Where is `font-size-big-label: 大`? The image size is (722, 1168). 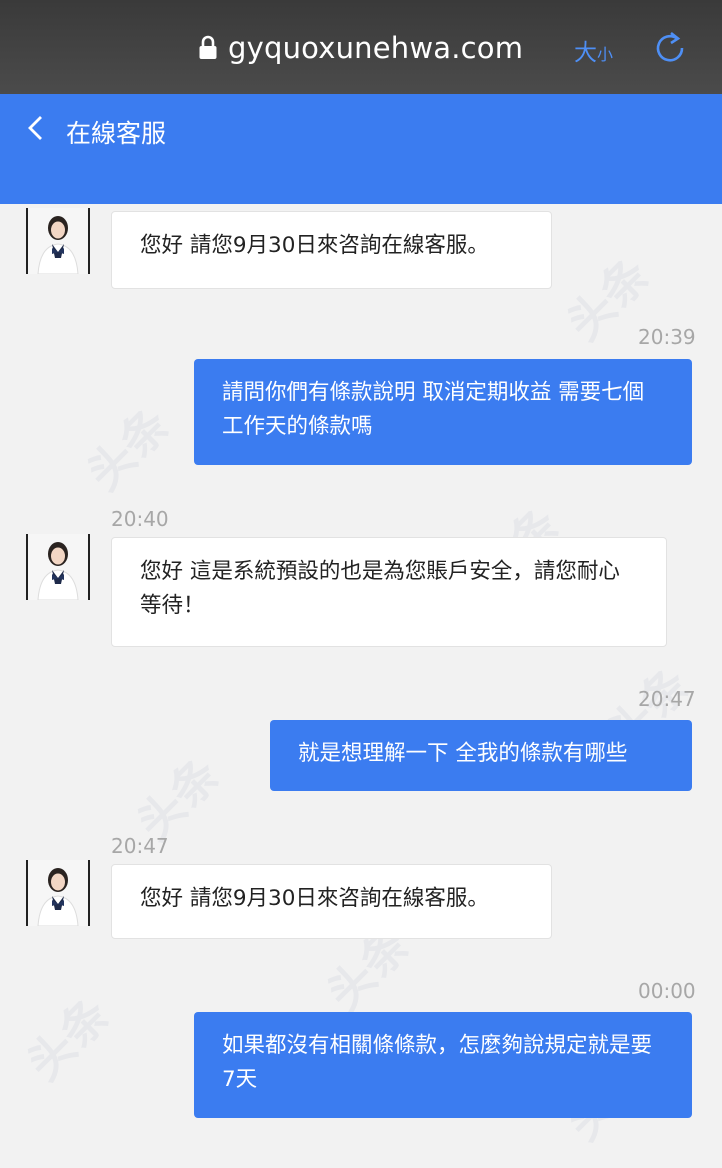 font-size-big-label: 大 is located at coordinates (585, 53).